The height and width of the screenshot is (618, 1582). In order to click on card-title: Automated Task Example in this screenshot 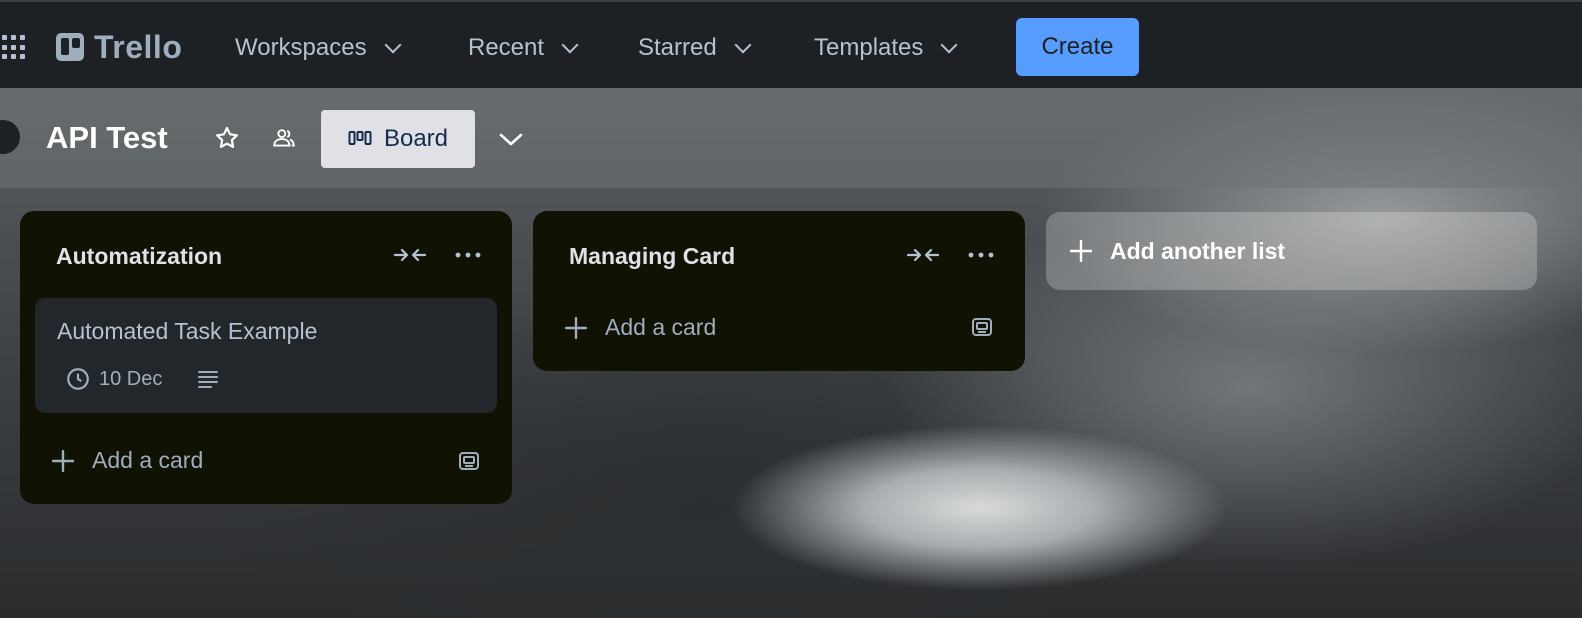, I will do `click(187, 331)`.